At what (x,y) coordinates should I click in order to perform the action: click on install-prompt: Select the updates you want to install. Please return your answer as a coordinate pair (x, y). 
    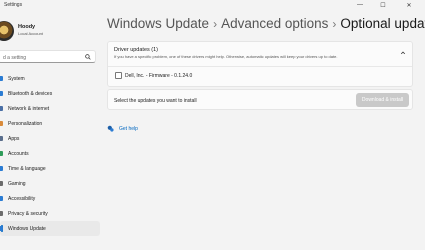
    Looking at the image, I should click on (155, 101).